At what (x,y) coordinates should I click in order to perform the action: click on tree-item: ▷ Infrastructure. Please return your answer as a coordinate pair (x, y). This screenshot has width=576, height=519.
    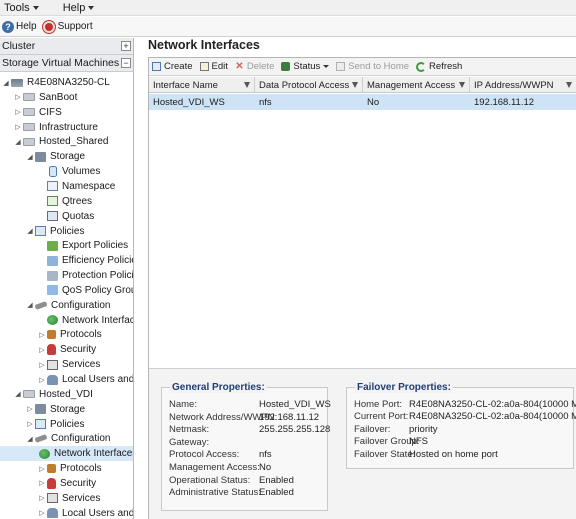
    Looking at the image, I should click on (49, 127).